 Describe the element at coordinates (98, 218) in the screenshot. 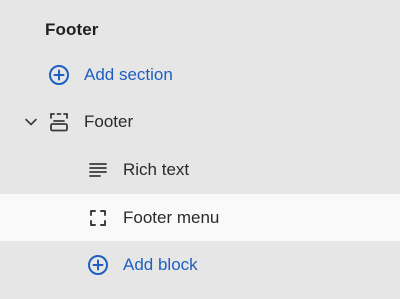

I see `dashed-square-icon` at that location.